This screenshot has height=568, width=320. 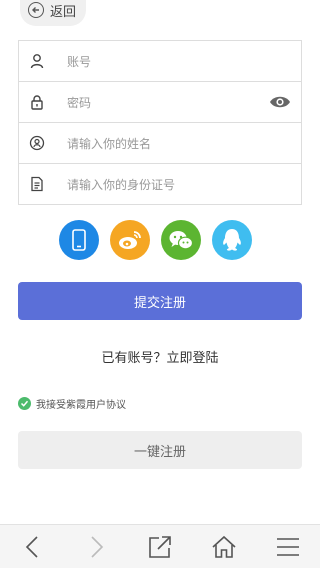 I want to click on forward-icon, so click(x=96, y=547).